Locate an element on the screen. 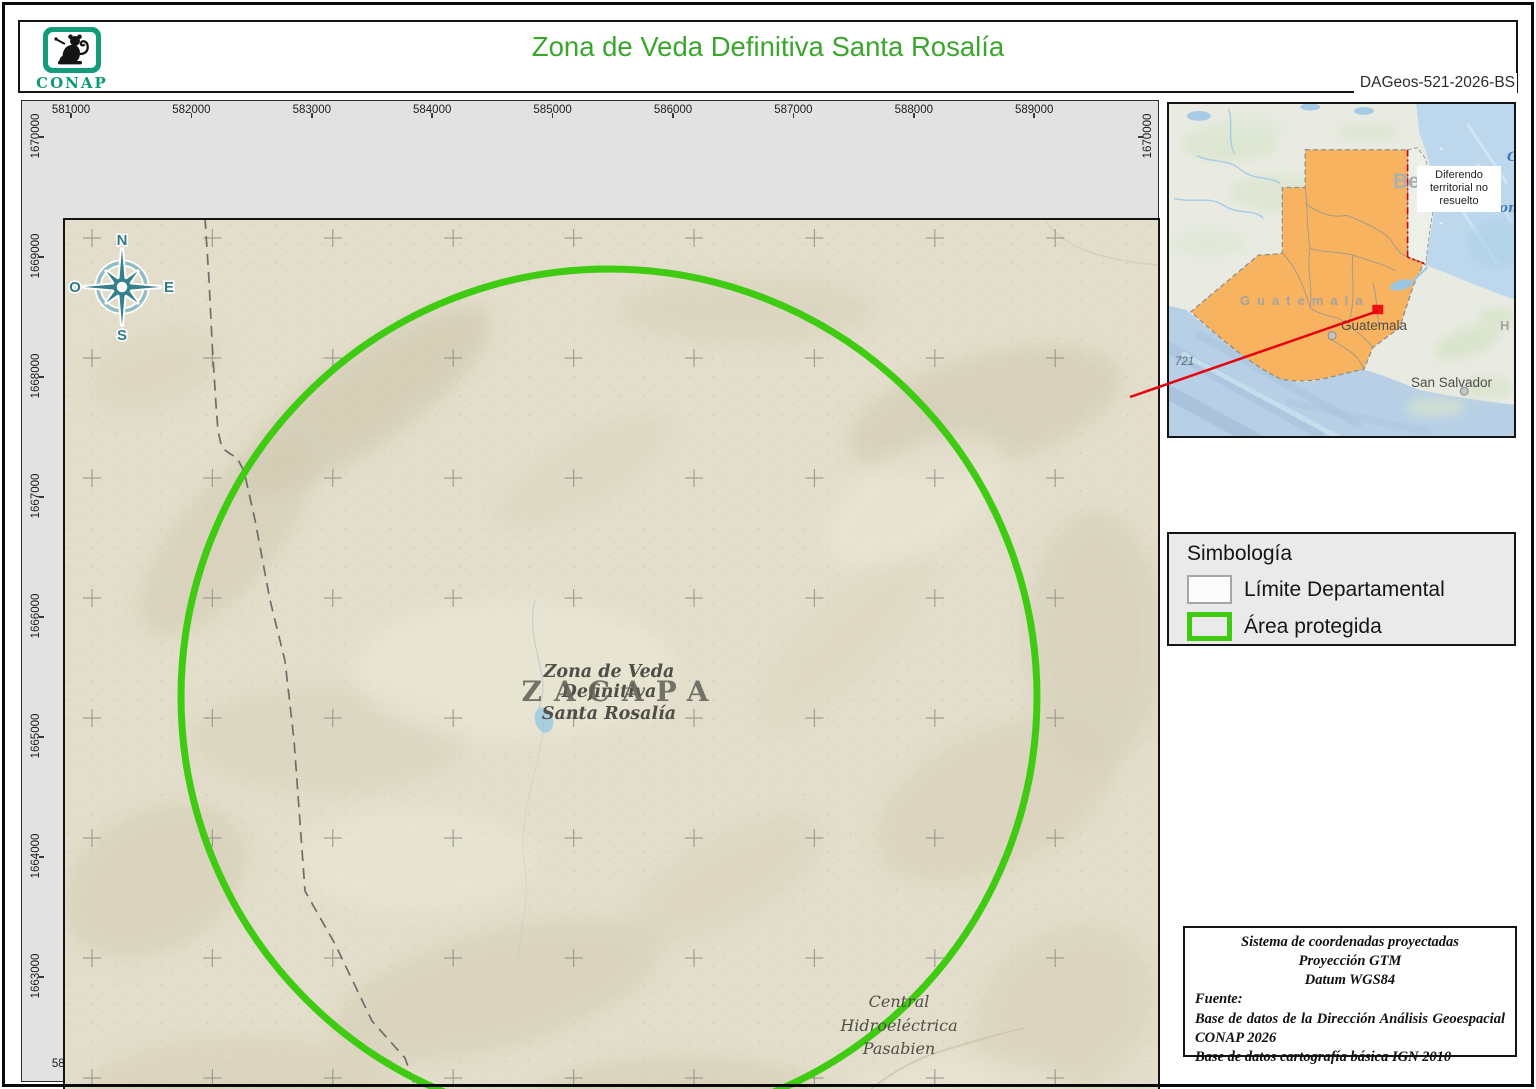 This screenshot has height=1089, width=1536. legend-title: Simbología is located at coordinates (1240, 553).